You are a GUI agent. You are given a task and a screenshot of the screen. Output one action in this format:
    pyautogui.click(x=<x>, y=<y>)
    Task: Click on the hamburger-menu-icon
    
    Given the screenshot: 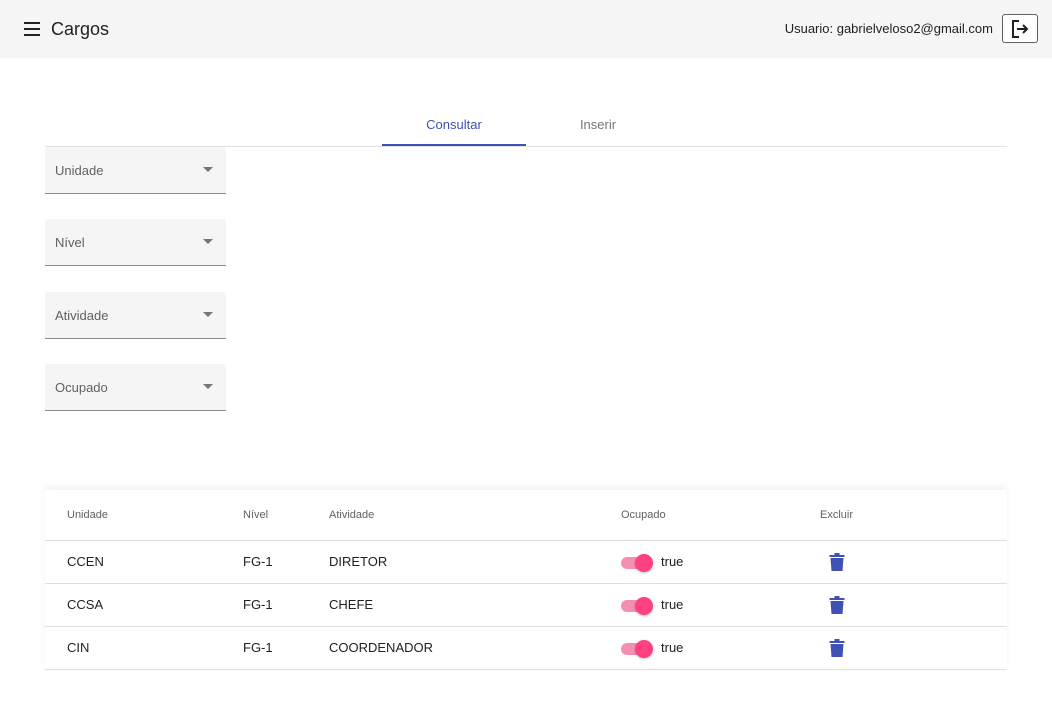 What is the action you would take?
    pyautogui.click(x=32, y=29)
    